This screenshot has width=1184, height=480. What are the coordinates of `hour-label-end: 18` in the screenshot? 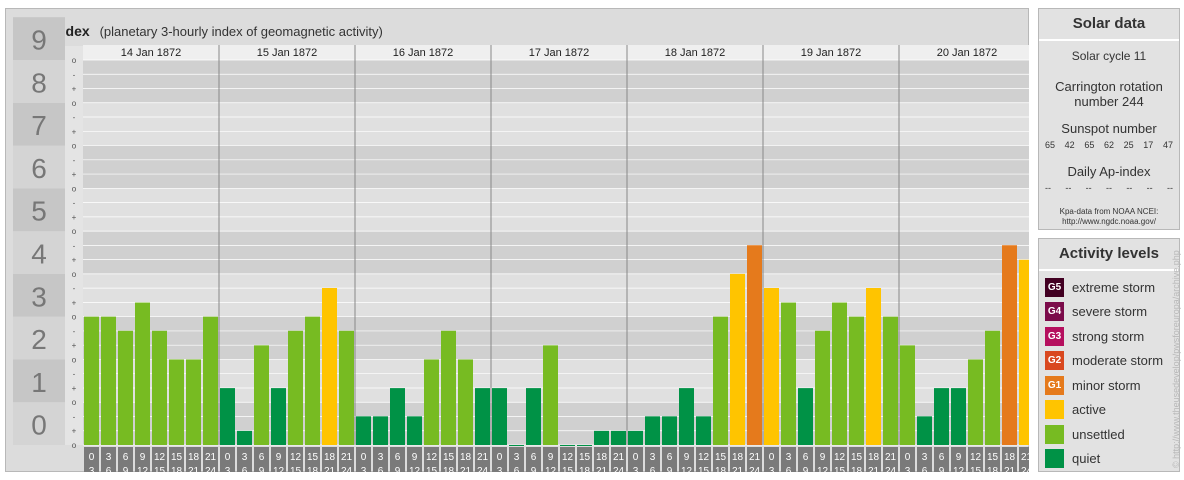 It's located at (993, 469).